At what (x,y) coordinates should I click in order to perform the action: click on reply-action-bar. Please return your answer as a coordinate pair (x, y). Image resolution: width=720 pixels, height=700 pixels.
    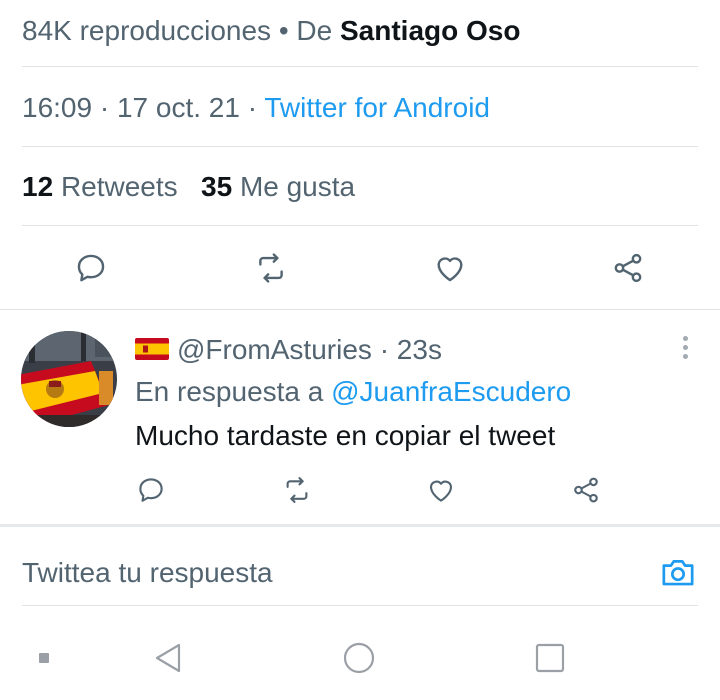
    Looking at the image, I should click on (360, 490).